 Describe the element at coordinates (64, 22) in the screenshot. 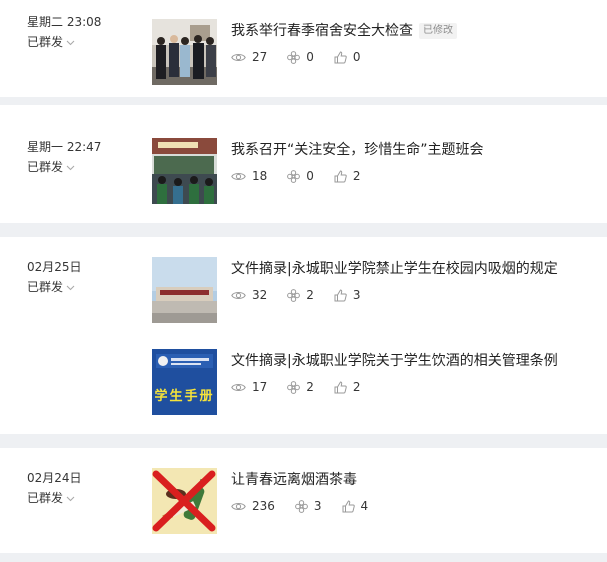

I see `message-date: 星期二 23:08` at that location.